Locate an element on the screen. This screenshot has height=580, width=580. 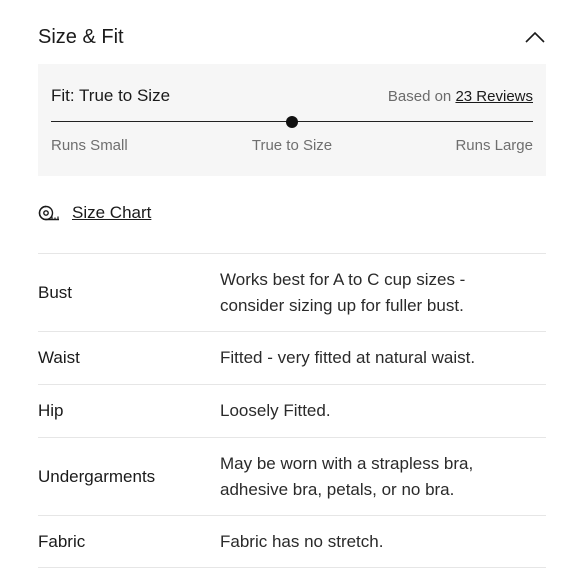
row-description-line: consider sizing up for fuller bust. is located at coordinates (342, 305).